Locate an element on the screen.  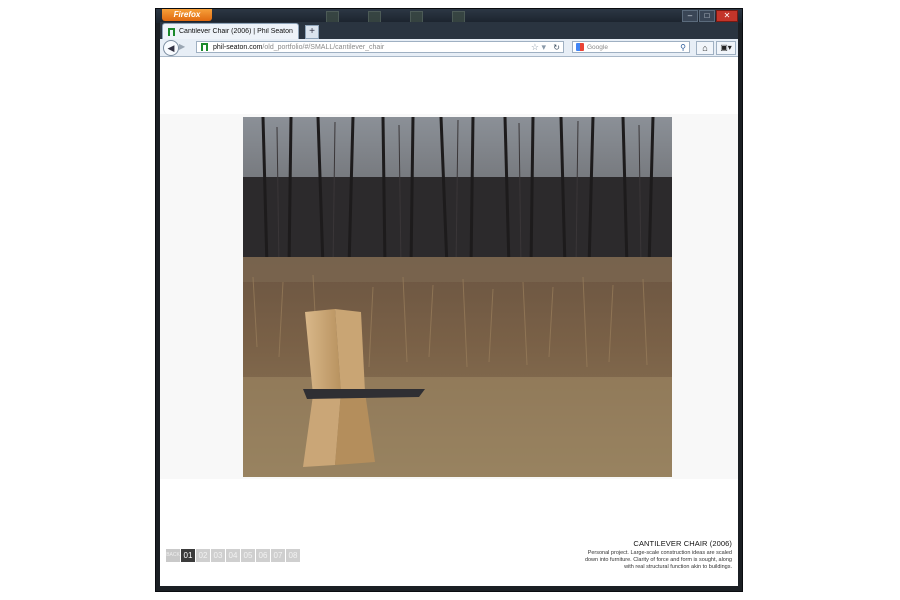
home-icon: ⌂ is located at coordinates (705, 48).